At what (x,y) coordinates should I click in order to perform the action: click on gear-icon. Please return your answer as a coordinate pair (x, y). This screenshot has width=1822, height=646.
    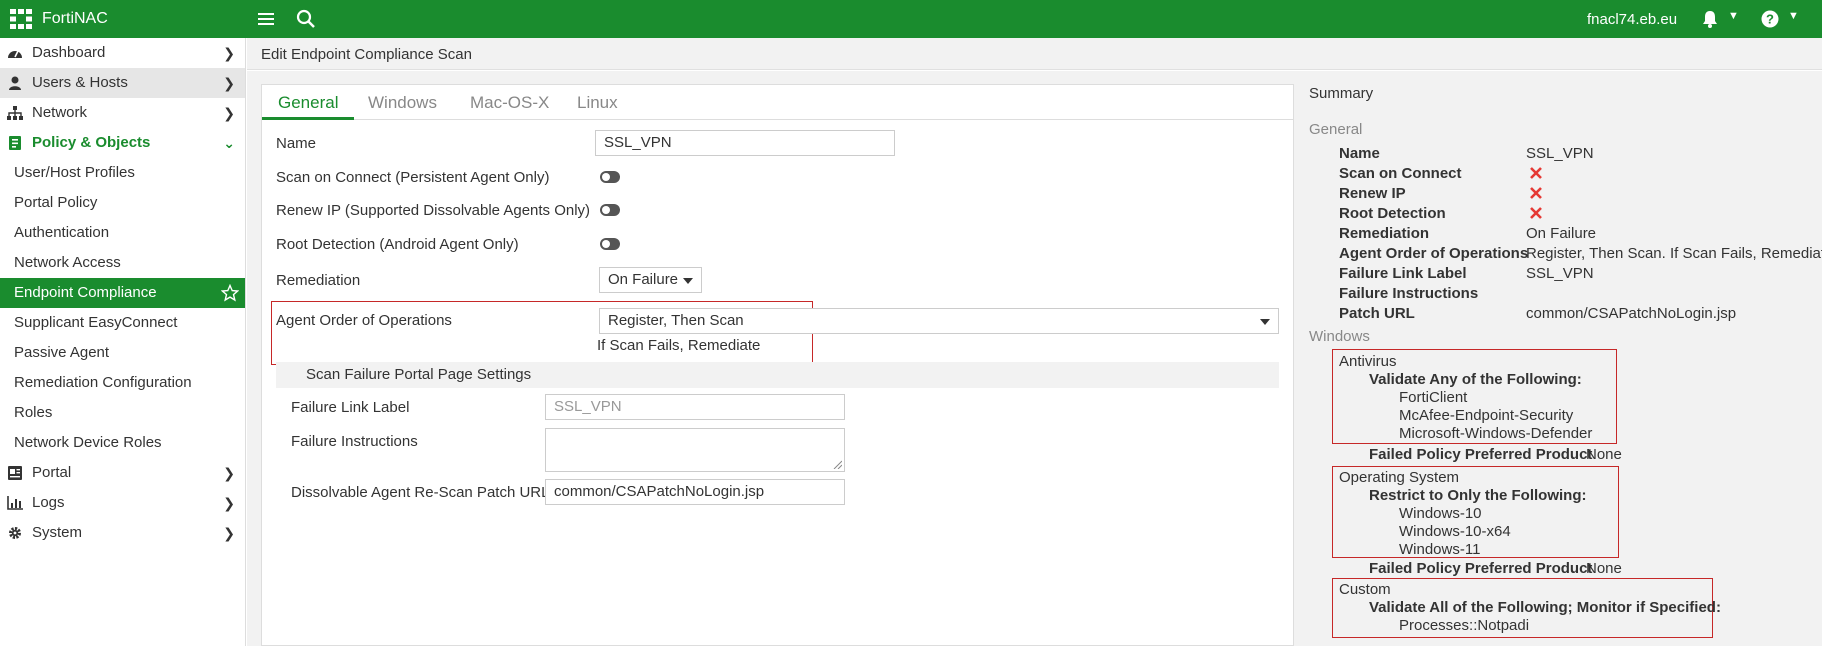
    Looking at the image, I should click on (15, 533).